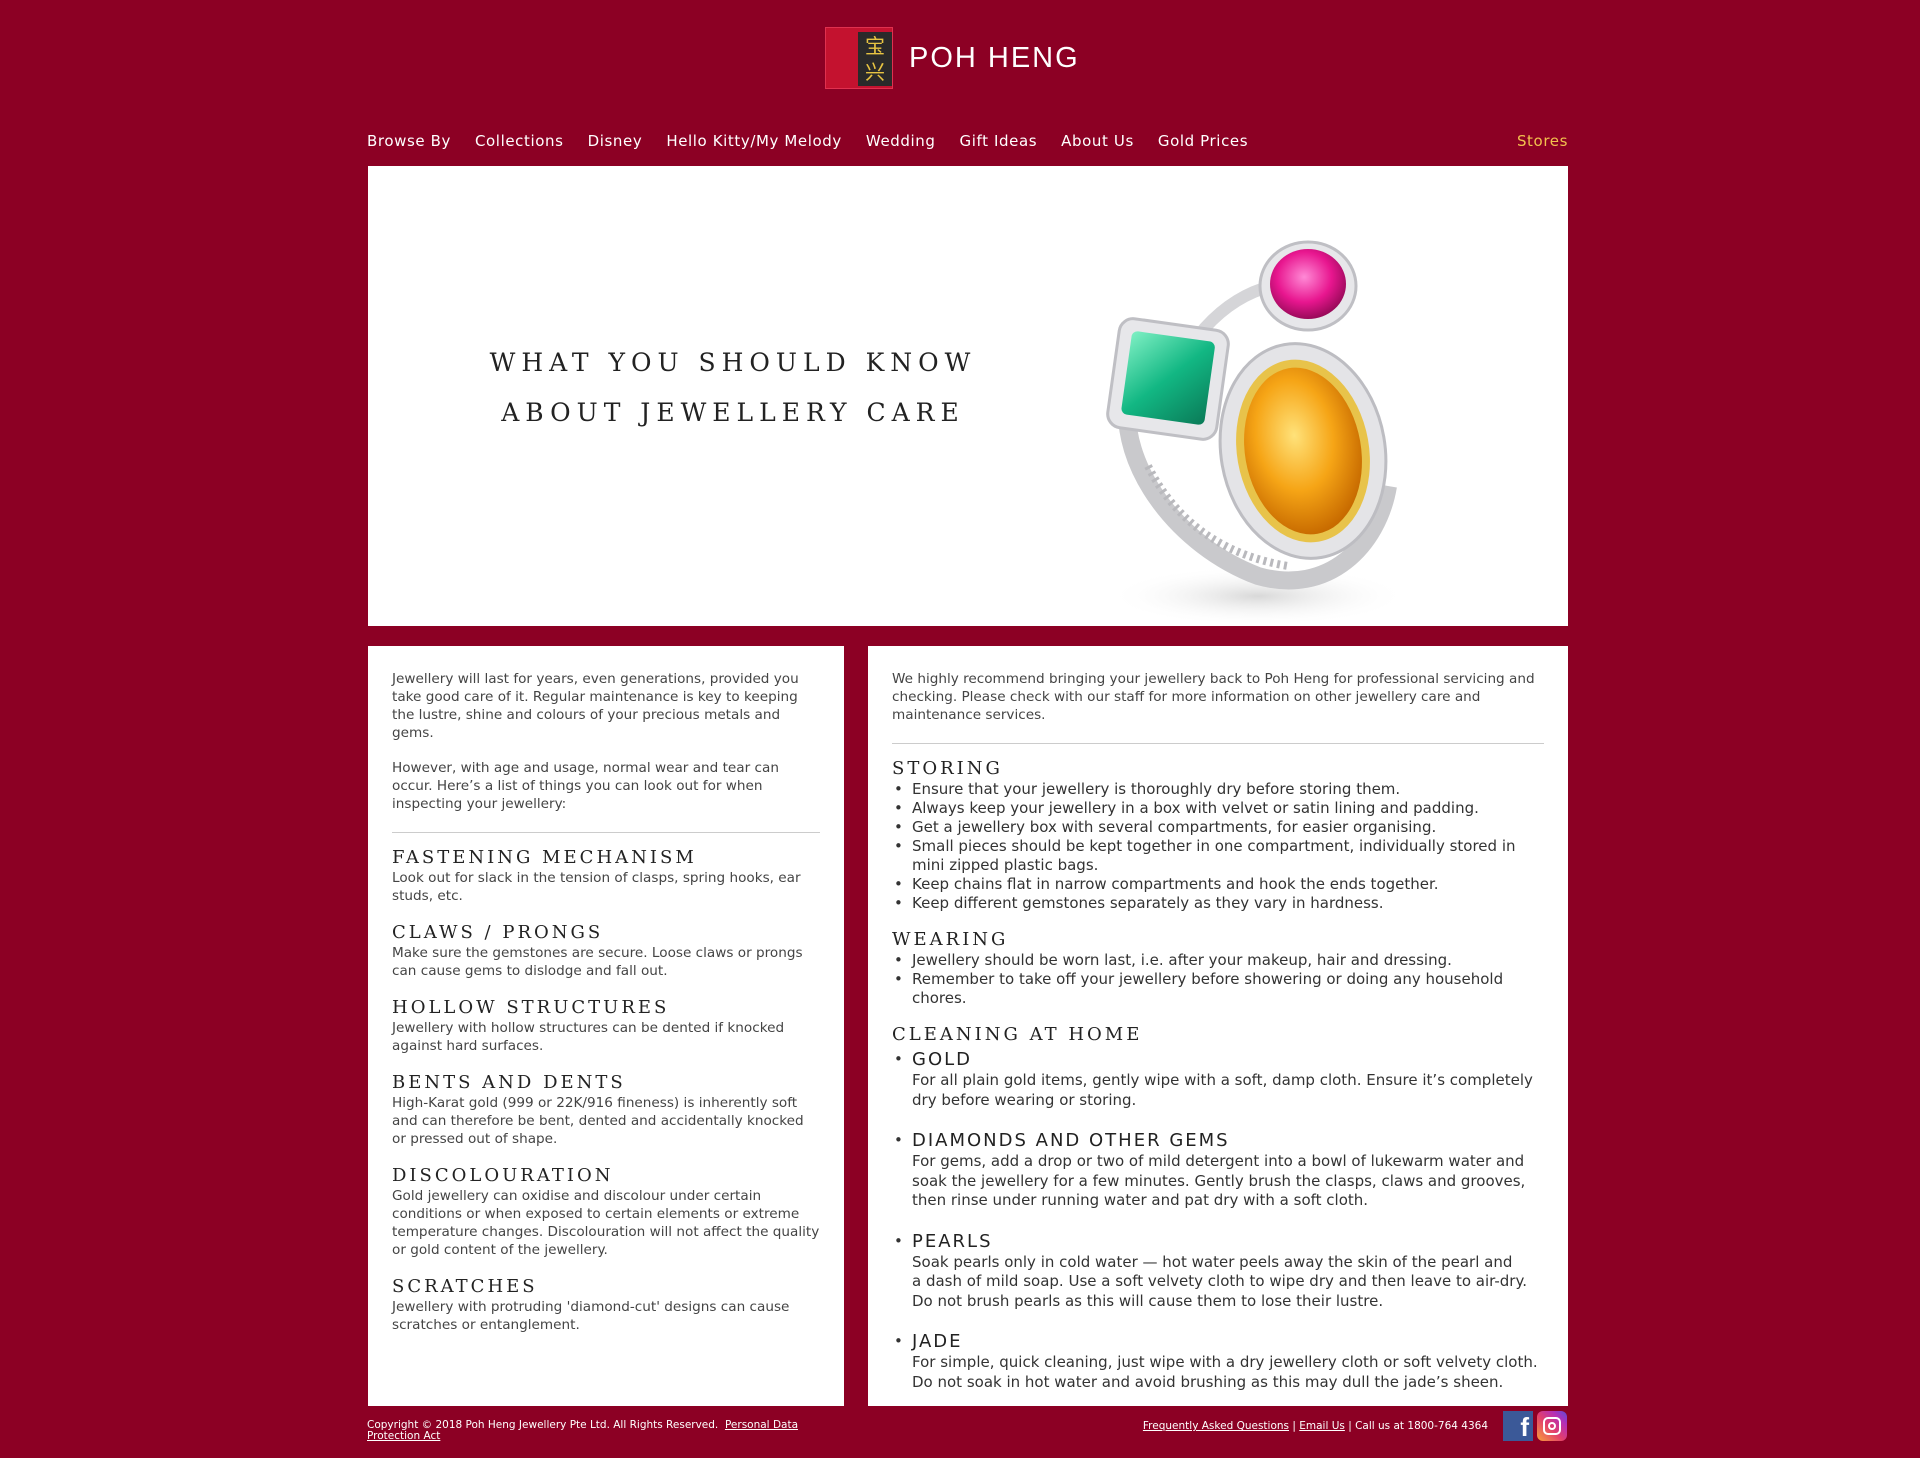 The width and height of the screenshot is (1920, 1458). What do you see at coordinates (1518, 1426) in the screenshot?
I see `facebook-icon: f` at bounding box center [1518, 1426].